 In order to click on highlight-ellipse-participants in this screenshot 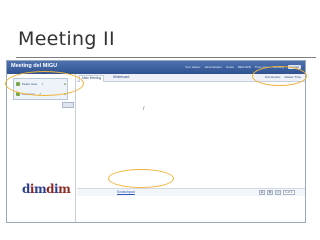, I will do `click(44, 83)`.